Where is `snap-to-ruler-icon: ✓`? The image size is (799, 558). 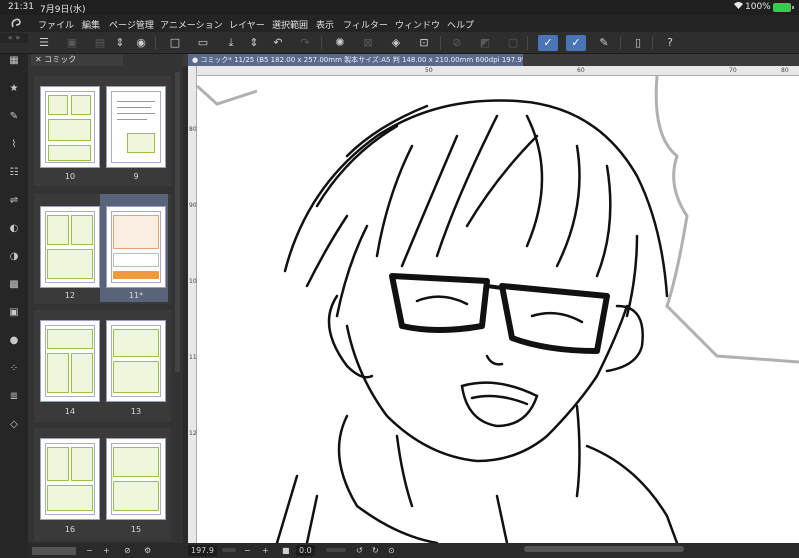 snap-to-ruler-icon: ✓ is located at coordinates (548, 43).